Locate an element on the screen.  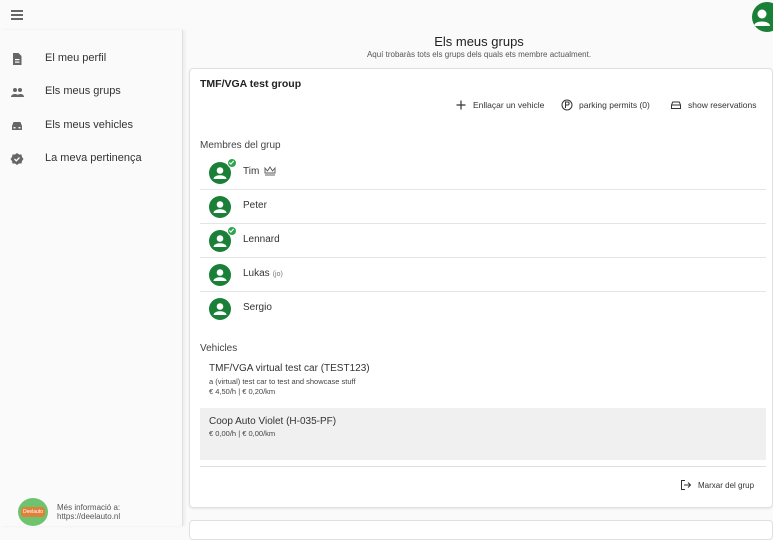
footer-info-url: https://deelauto.nl is located at coordinates (89, 516).